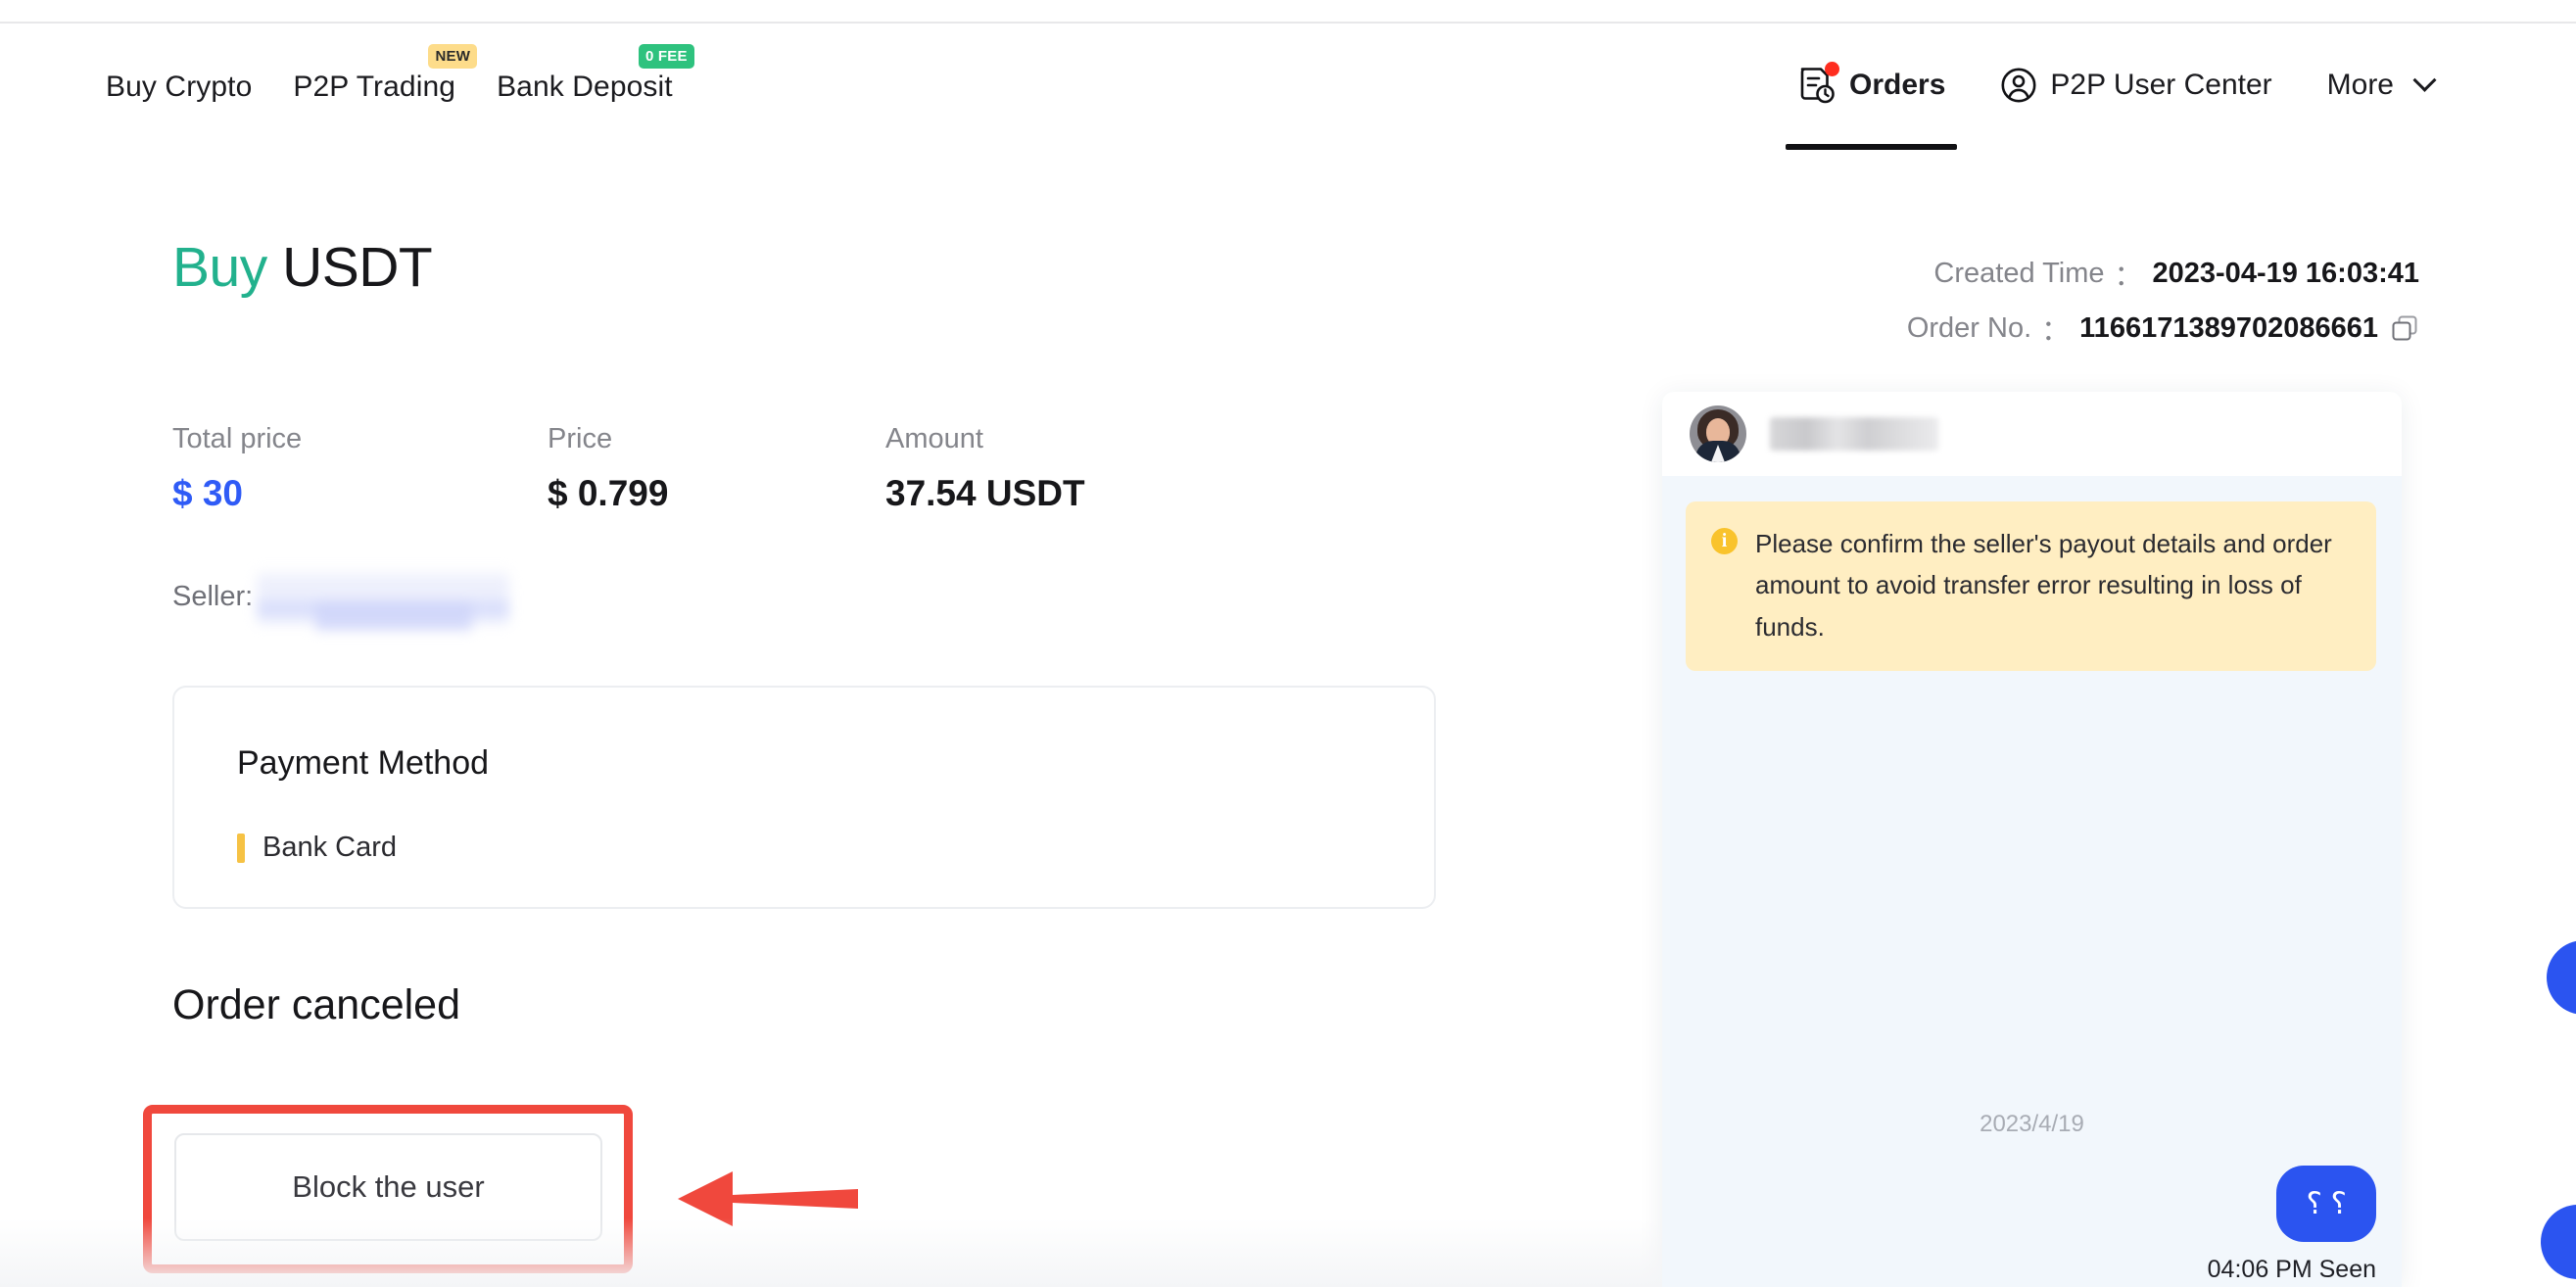 Image resolution: width=2576 pixels, height=1287 pixels. I want to click on nav-item-more: More, so click(2380, 85).